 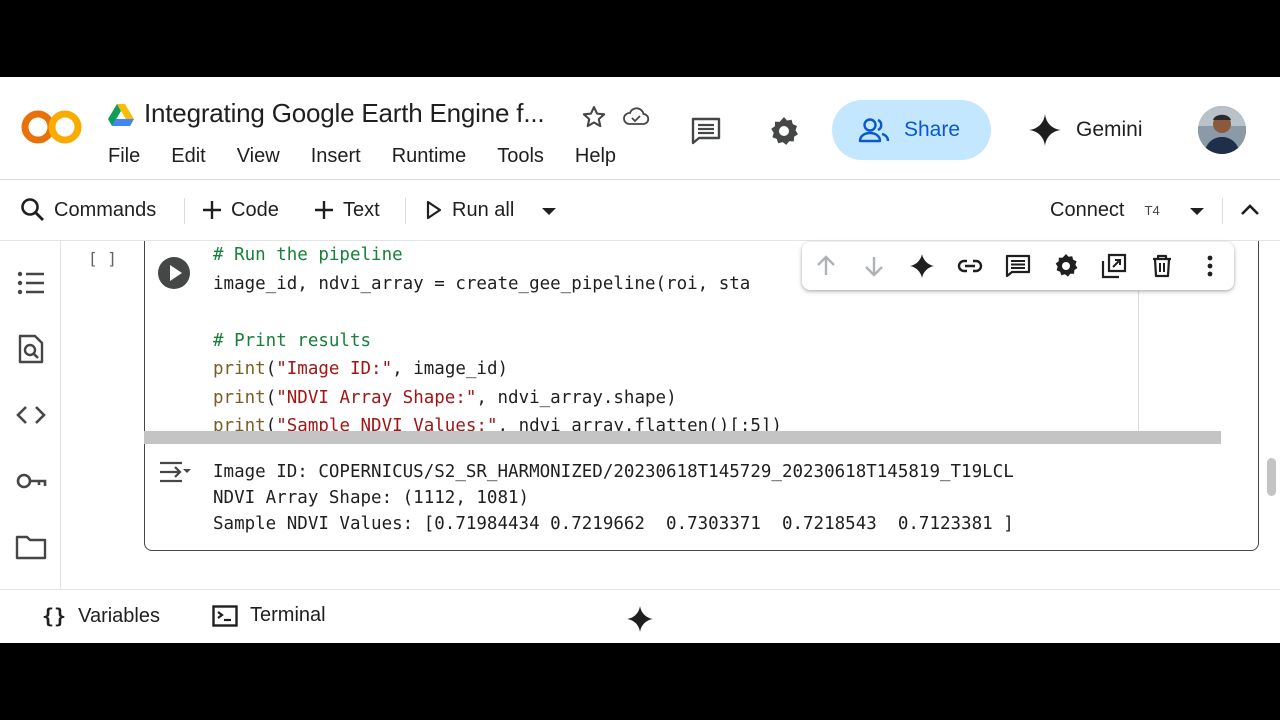 What do you see at coordinates (874, 266) in the screenshot?
I see `move-down-icon` at bounding box center [874, 266].